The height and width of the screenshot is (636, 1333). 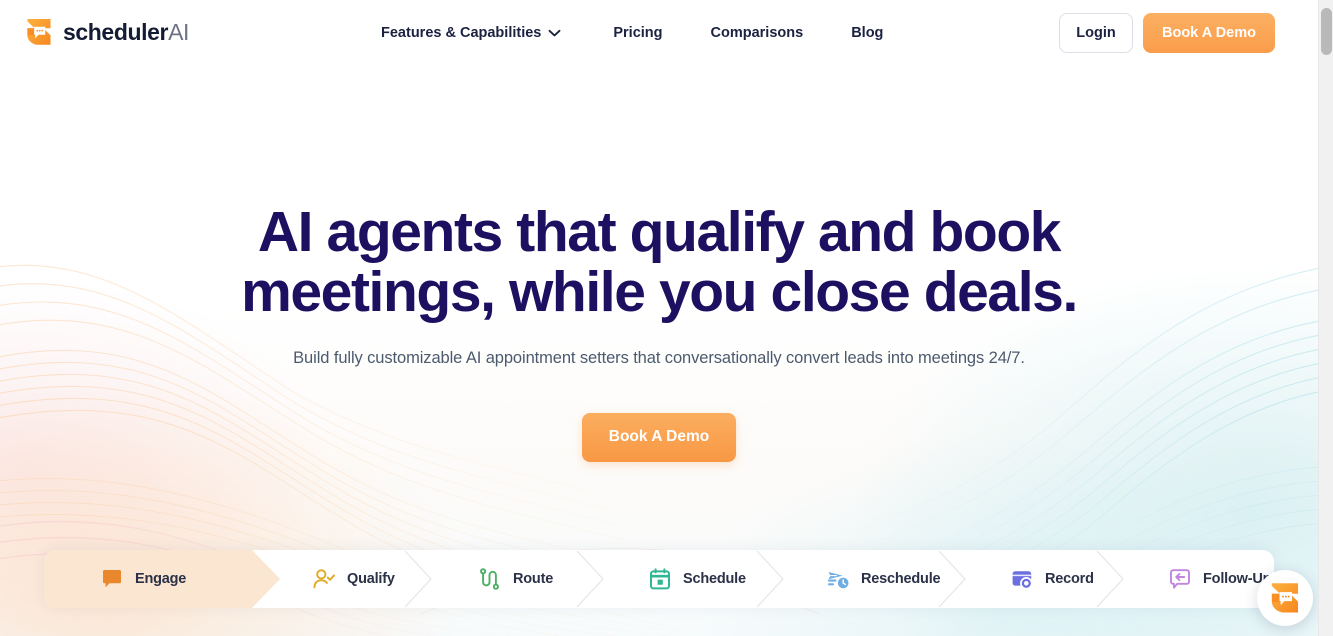 I want to click on step-label-schedule: Schedule, so click(x=714, y=579).